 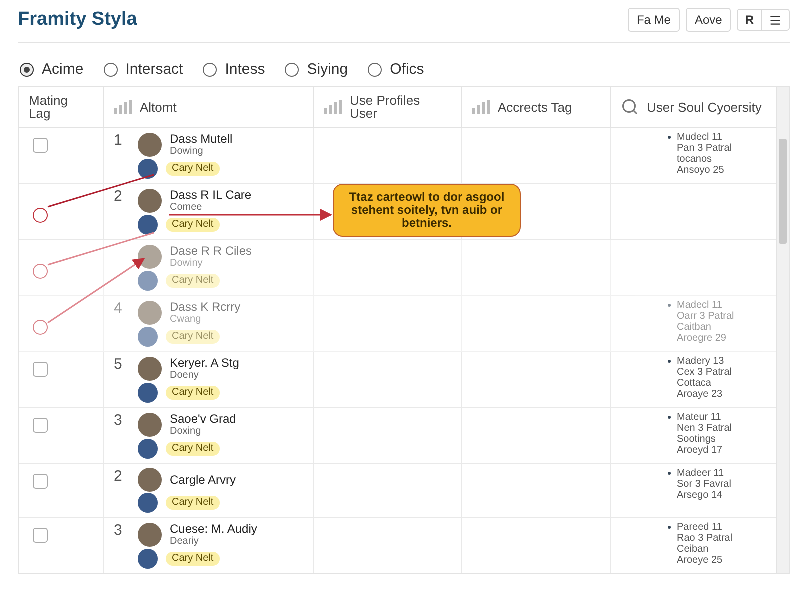 What do you see at coordinates (211, 251) in the screenshot?
I see `person-name: Dase R R Ciles` at bounding box center [211, 251].